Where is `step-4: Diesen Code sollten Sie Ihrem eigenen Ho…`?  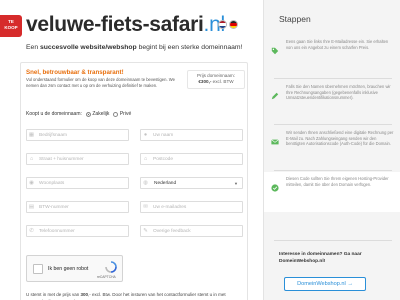 step-4: Diesen Code sollten Sie Ihrem eigenen Ho… is located at coordinates (332, 192).